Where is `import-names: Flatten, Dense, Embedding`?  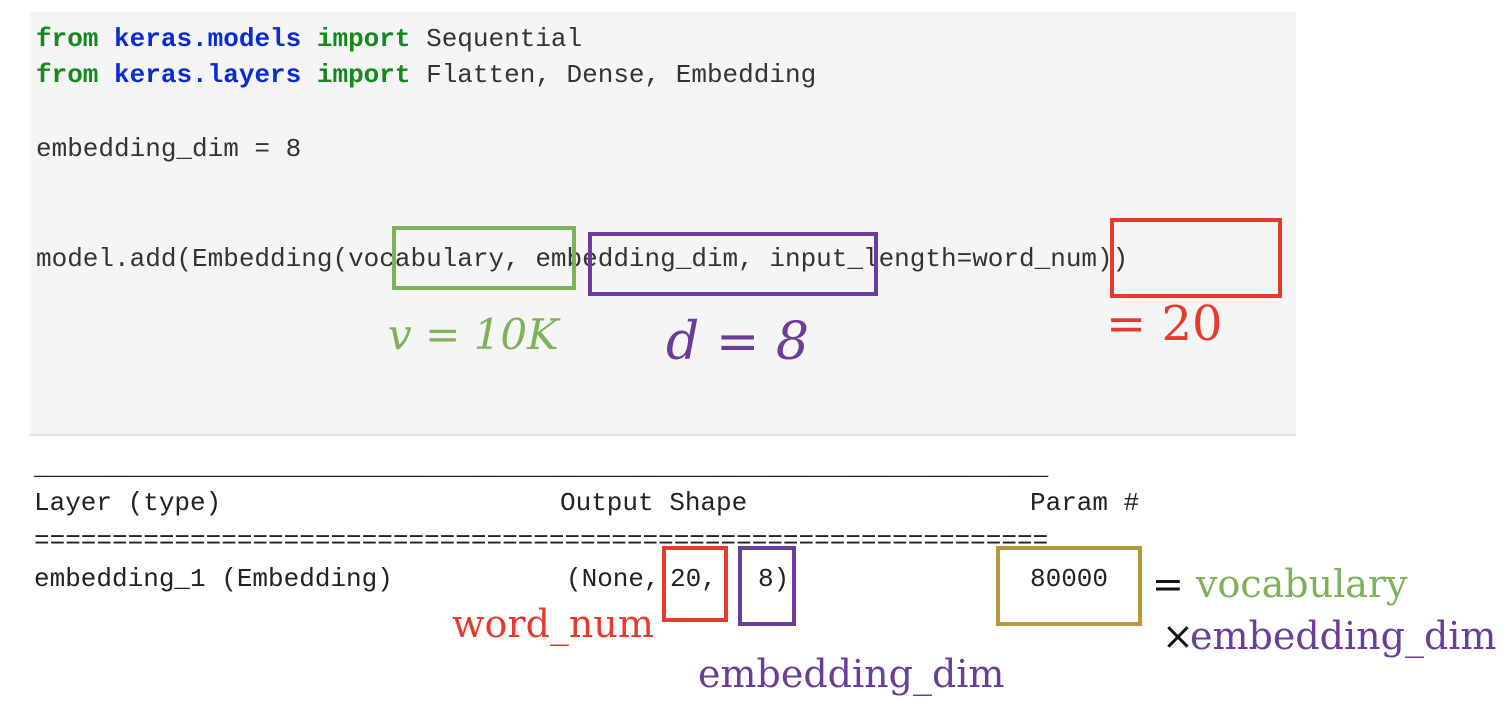
import-names: Flatten, Dense, Embedding is located at coordinates (613, 75).